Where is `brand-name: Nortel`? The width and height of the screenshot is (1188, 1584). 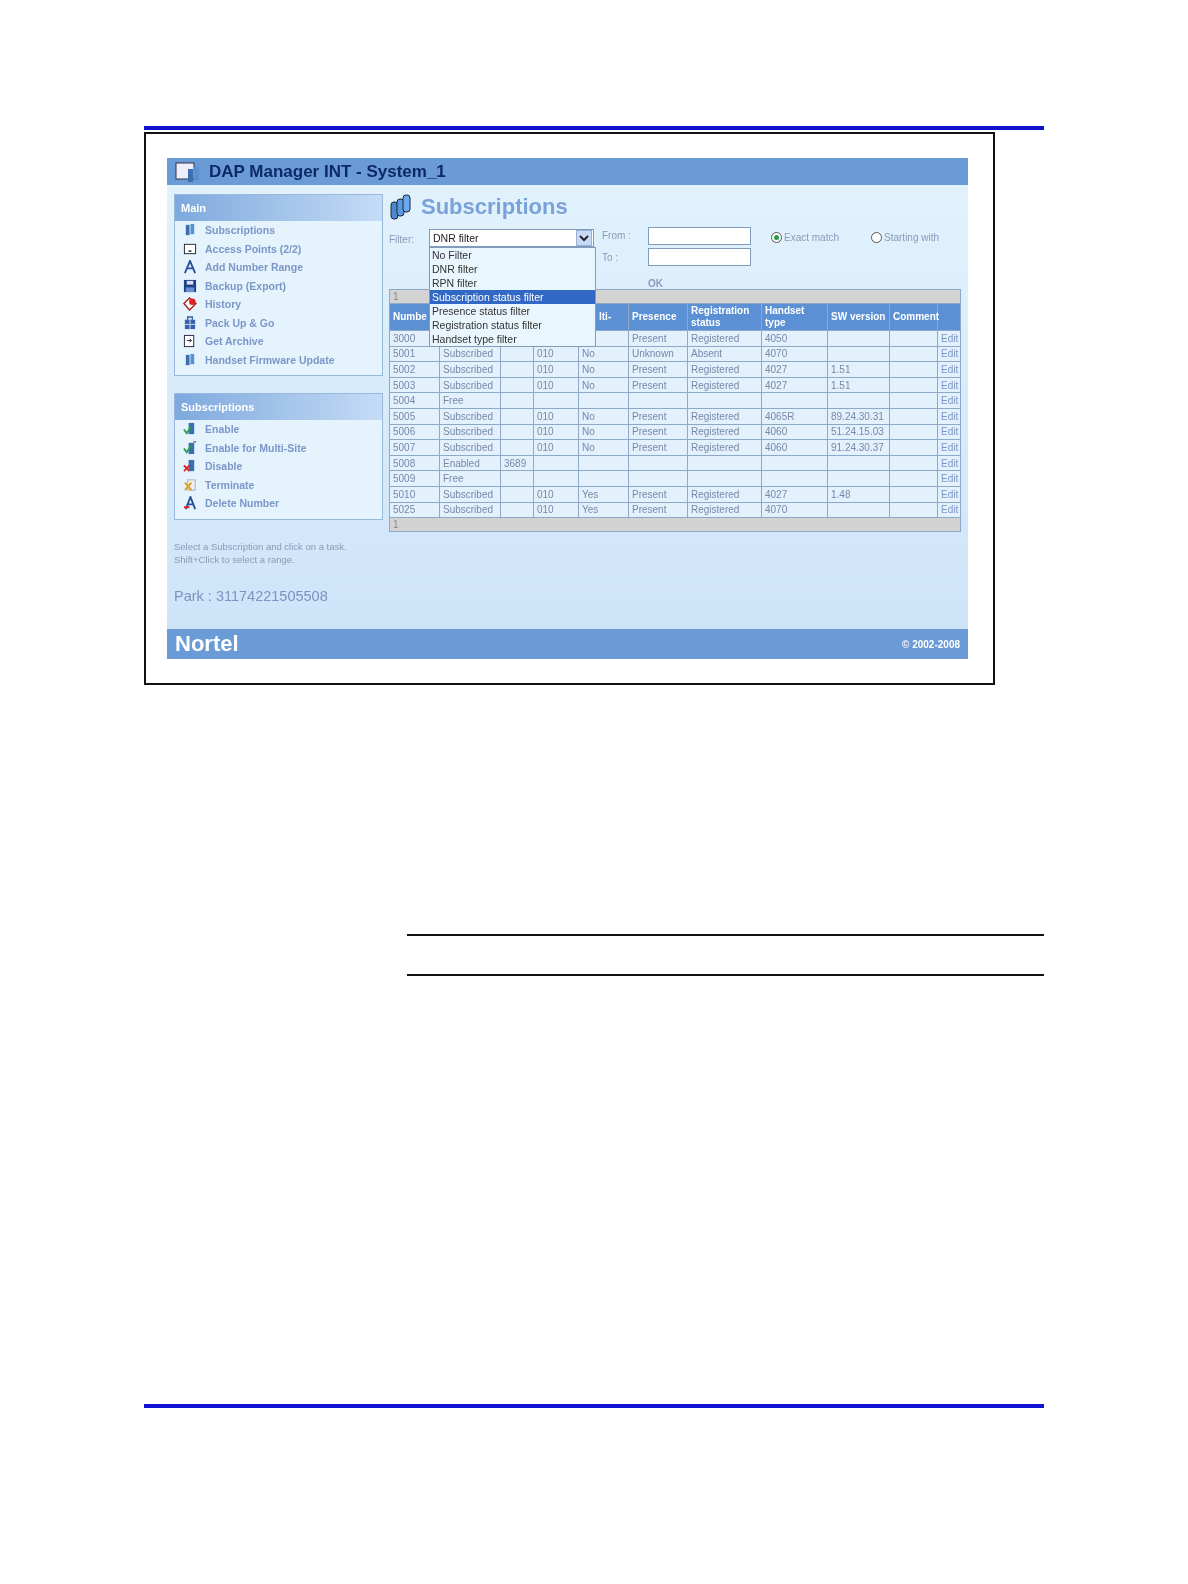 brand-name: Nortel is located at coordinates (207, 644).